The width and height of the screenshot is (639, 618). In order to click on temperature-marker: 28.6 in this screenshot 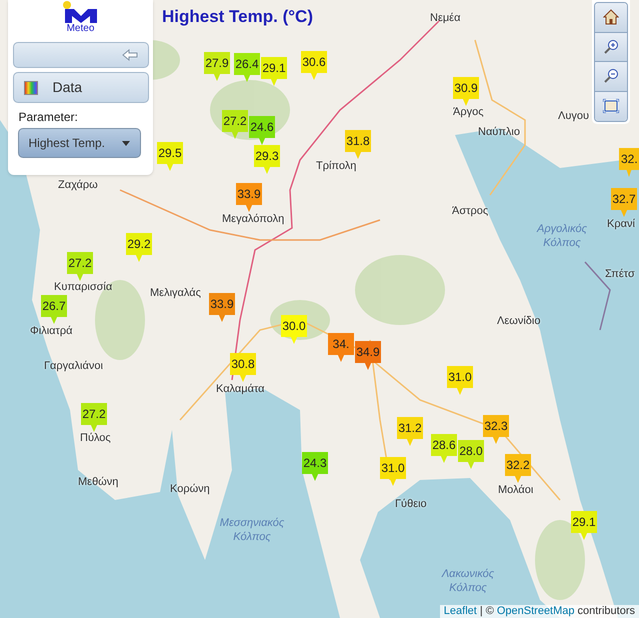, I will do `click(444, 448)`.